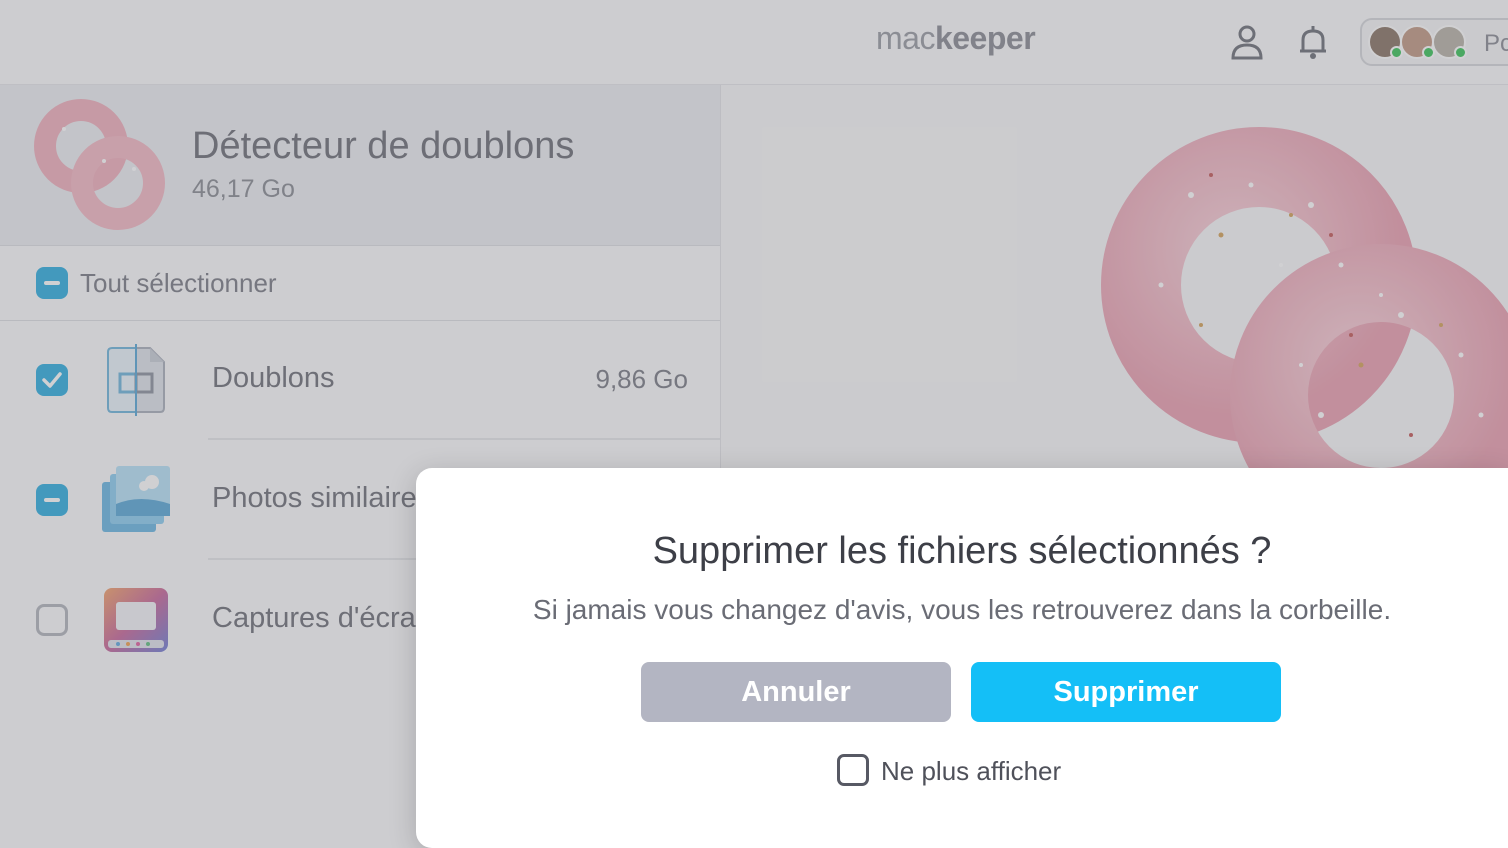 The width and height of the screenshot is (1508, 848). What do you see at coordinates (1126, 692) in the screenshot?
I see `delete-button: Supprimer` at bounding box center [1126, 692].